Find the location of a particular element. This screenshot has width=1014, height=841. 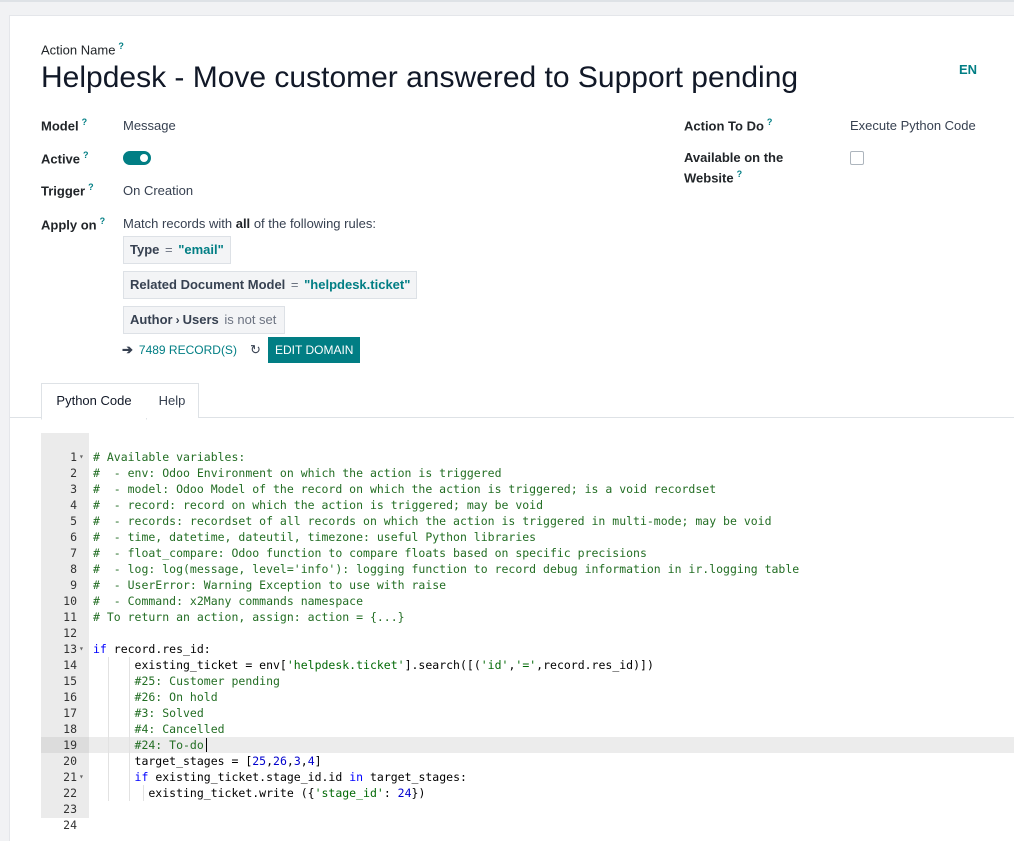

code-line: #4: Cancelled is located at coordinates (159, 729).